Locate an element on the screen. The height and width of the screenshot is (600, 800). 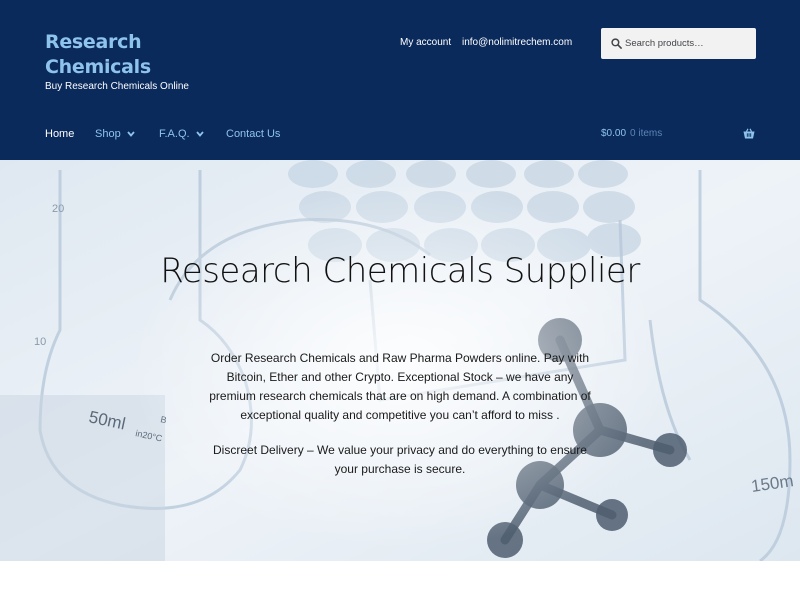
basket-icon is located at coordinates (749, 133).